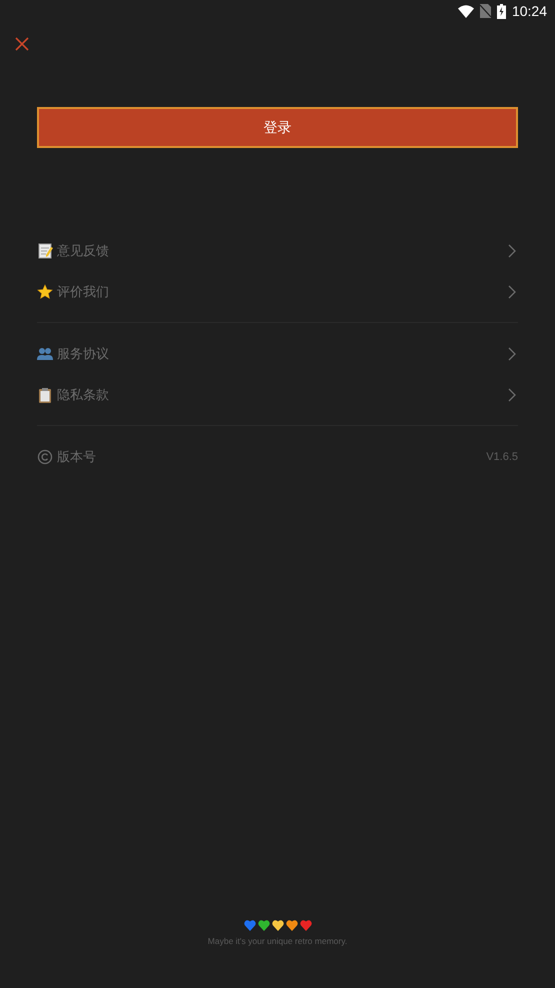  Describe the element at coordinates (22, 44) in the screenshot. I see `close-icon` at that location.